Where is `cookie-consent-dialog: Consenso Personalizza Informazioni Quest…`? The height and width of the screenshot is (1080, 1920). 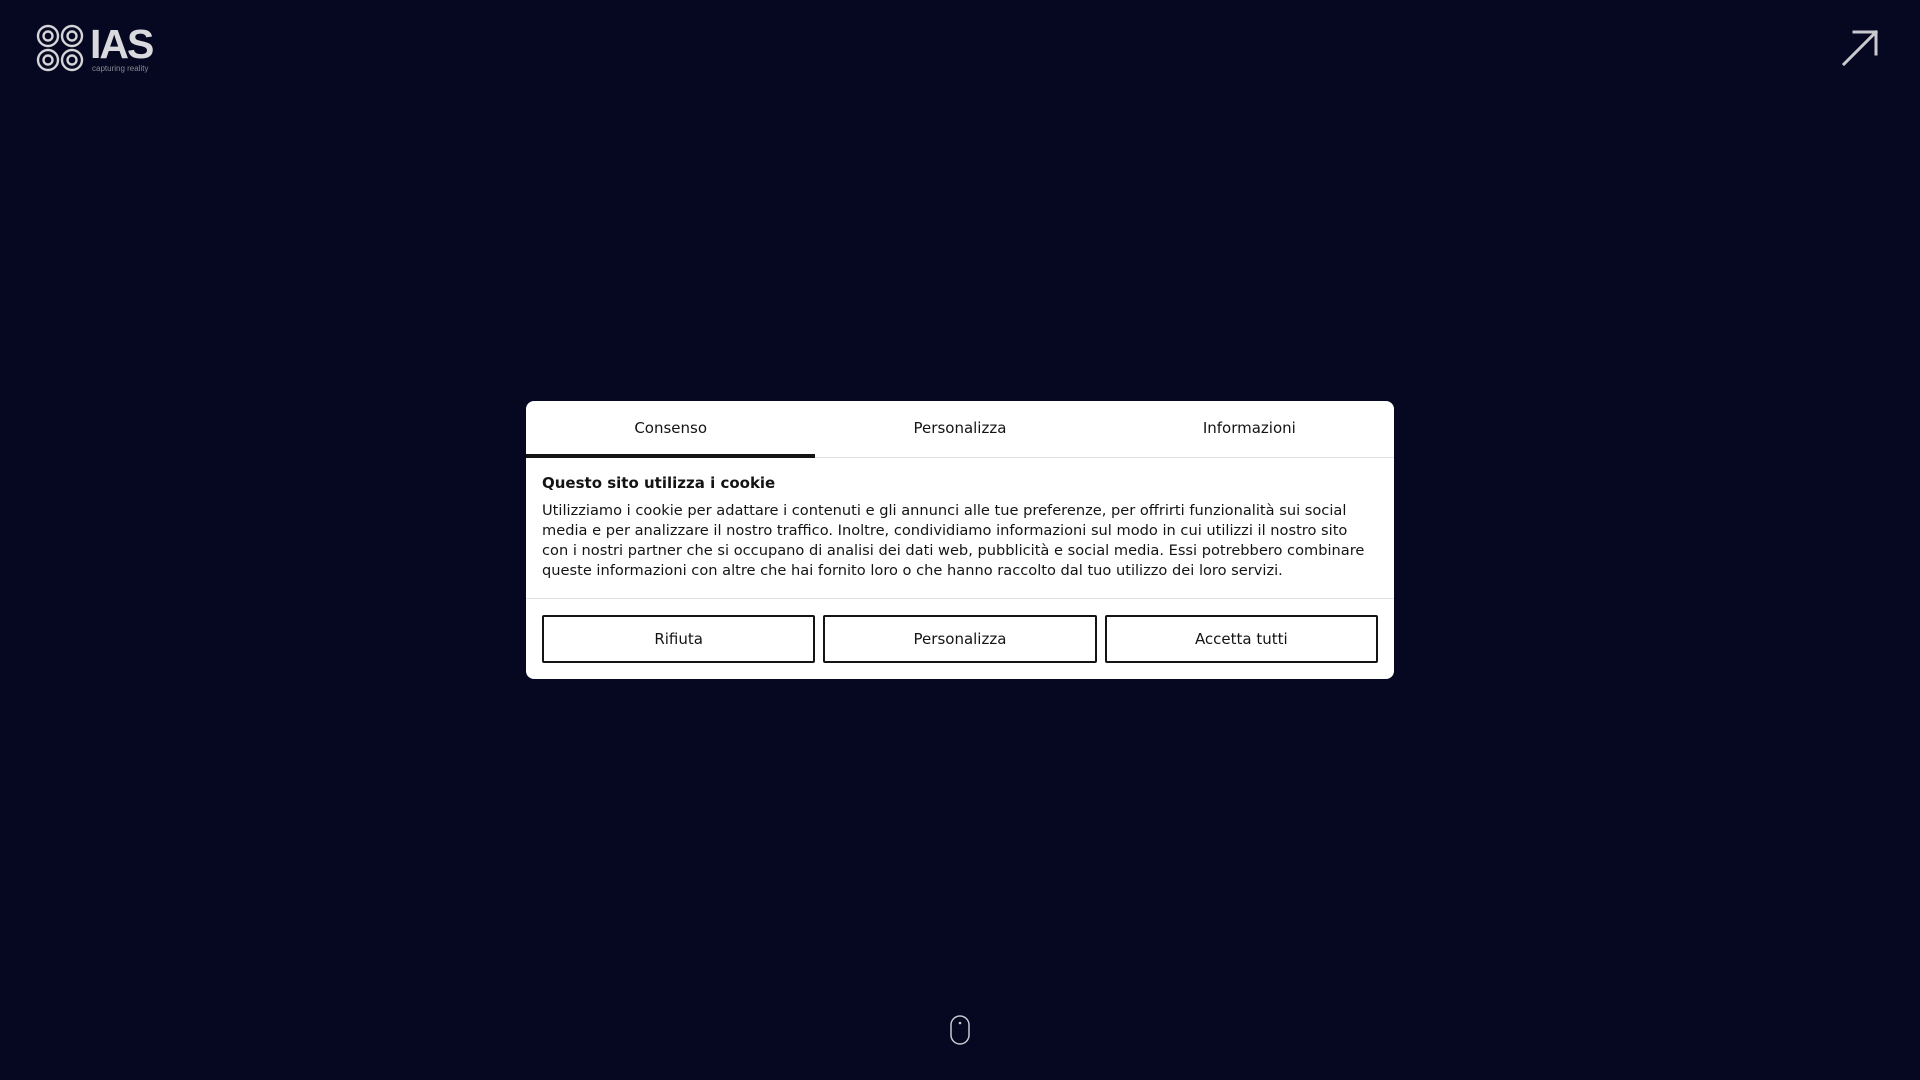 cookie-consent-dialog: Consenso Personalizza Informazioni Quest… is located at coordinates (960, 540).